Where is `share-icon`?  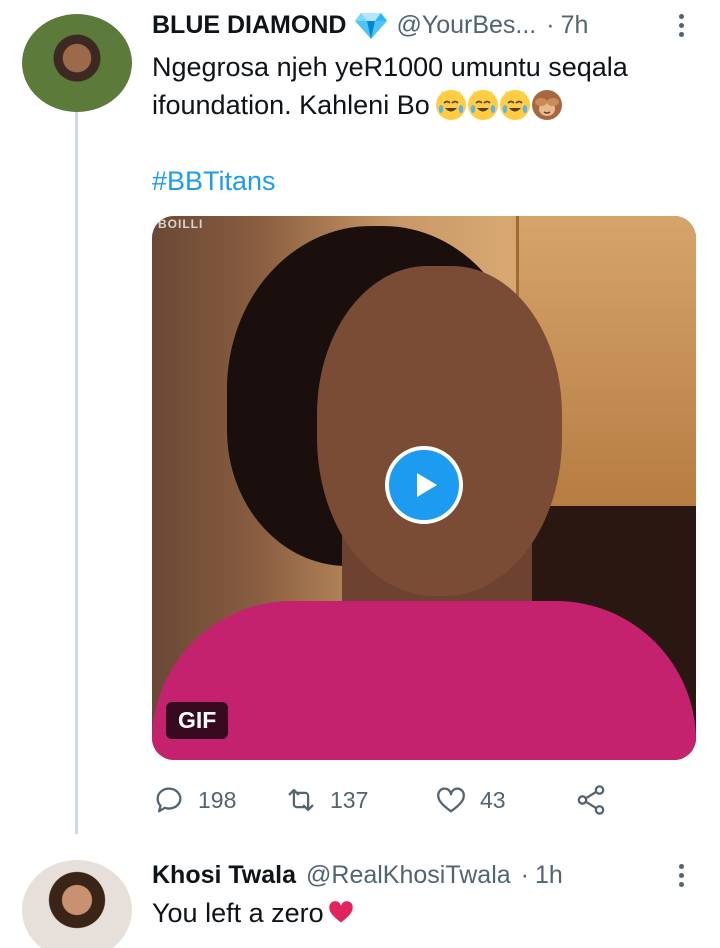
share-icon is located at coordinates (591, 800).